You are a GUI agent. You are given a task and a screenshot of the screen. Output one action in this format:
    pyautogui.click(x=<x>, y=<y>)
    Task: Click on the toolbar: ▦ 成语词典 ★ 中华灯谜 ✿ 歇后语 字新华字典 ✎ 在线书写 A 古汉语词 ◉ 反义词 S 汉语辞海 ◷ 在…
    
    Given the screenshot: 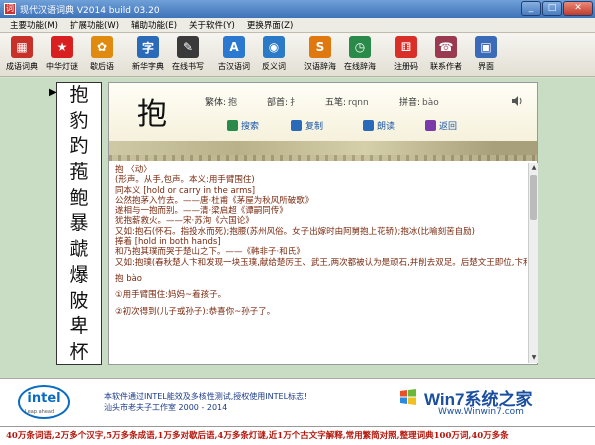 What is the action you would take?
    pyautogui.click(x=297, y=55)
    